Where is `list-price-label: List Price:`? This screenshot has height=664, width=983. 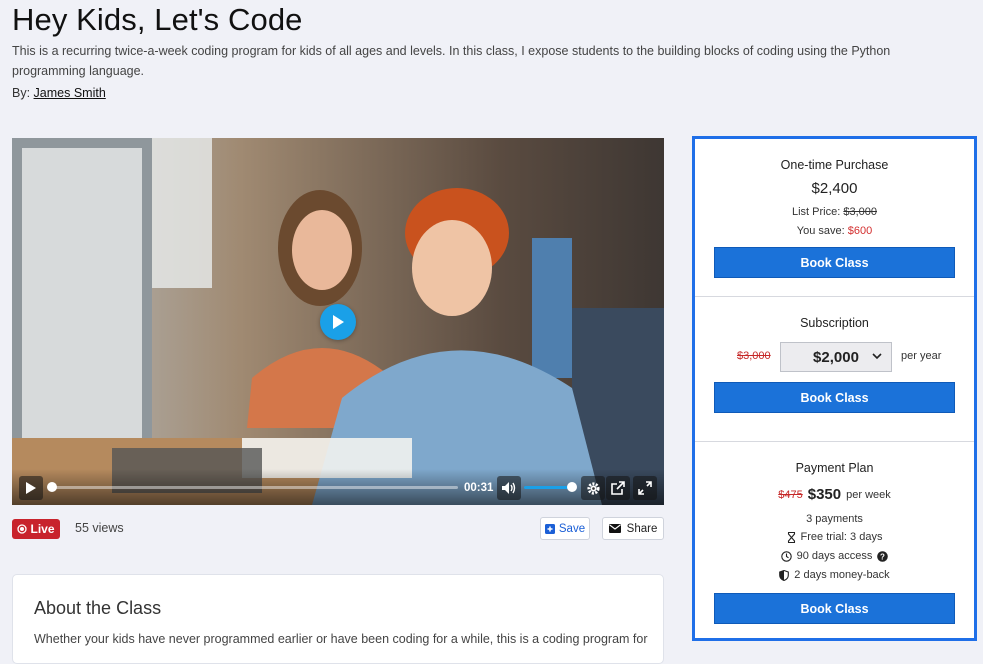 list-price-label: List Price: is located at coordinates (816, 212).